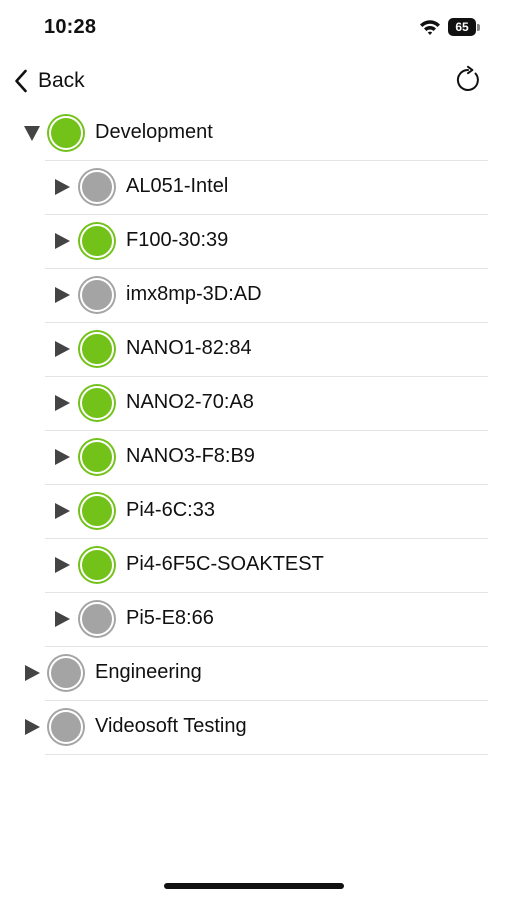 The width and height of the screenshot is (507, 900). What do you see at coordinates (253, 673) in the screenshot?
I see `tree-group-row: Engineering` at bounding box center [253, 673].